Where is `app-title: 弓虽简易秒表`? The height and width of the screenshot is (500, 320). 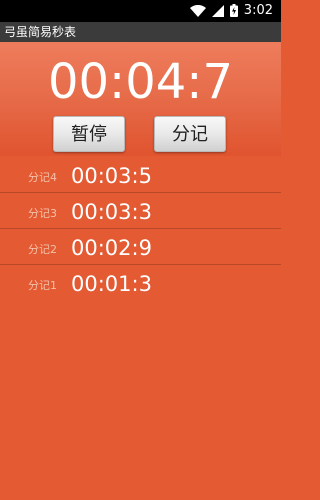
app-title: 弓虽简易秒表 is located at coordinates (40, 32).